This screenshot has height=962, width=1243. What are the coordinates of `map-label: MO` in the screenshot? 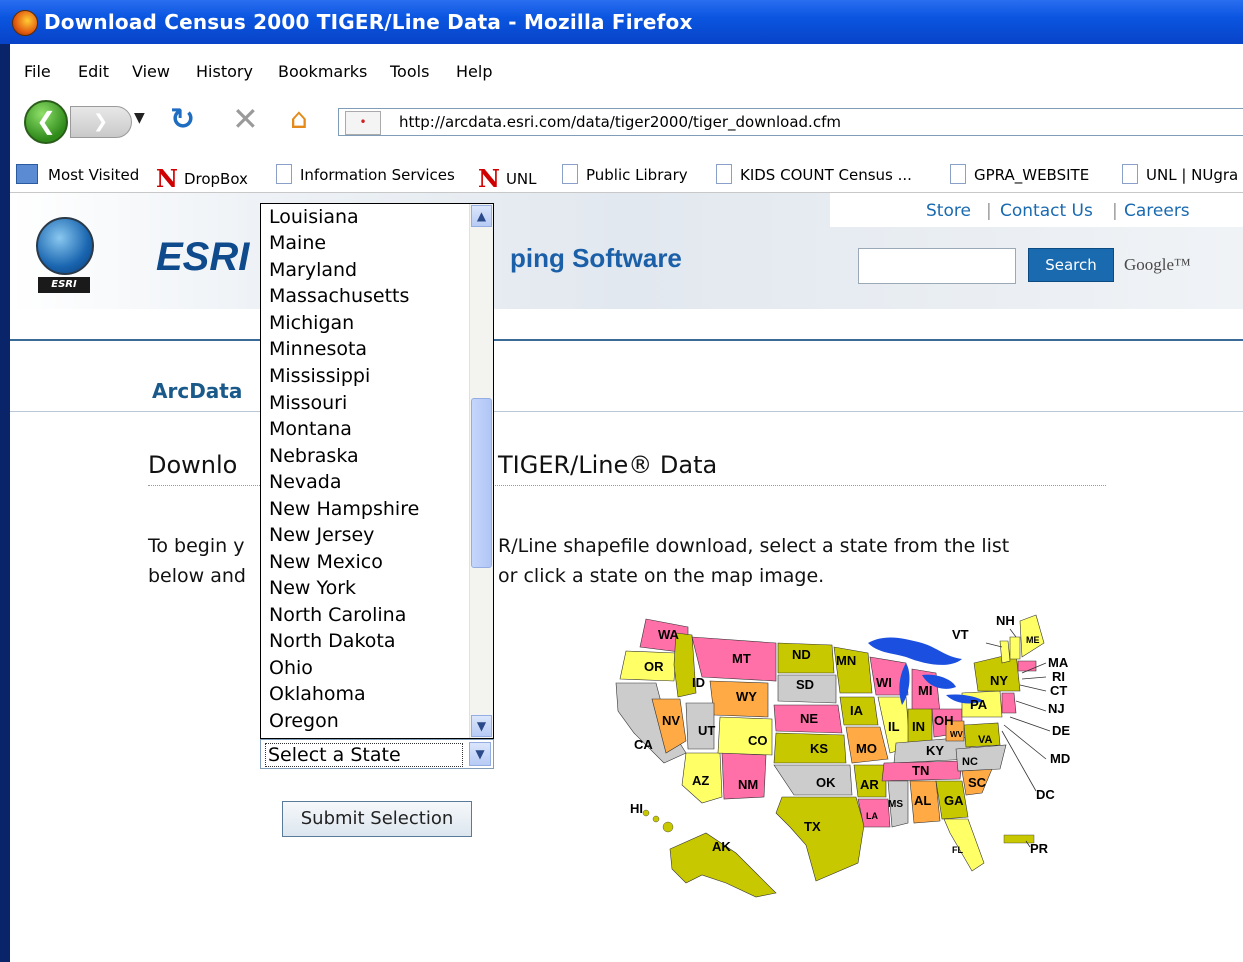 It's located at (866, 748).